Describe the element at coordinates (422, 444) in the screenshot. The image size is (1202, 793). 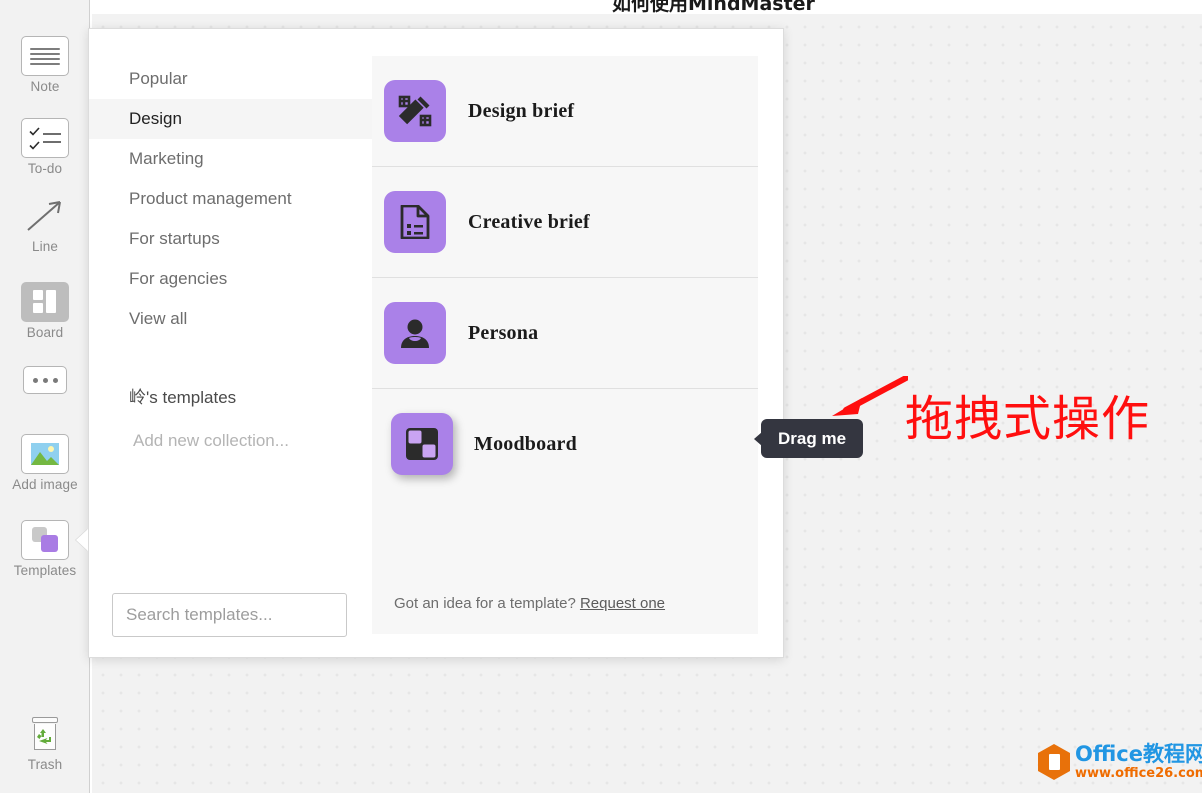
I see `checkerboard-icon` at that location.